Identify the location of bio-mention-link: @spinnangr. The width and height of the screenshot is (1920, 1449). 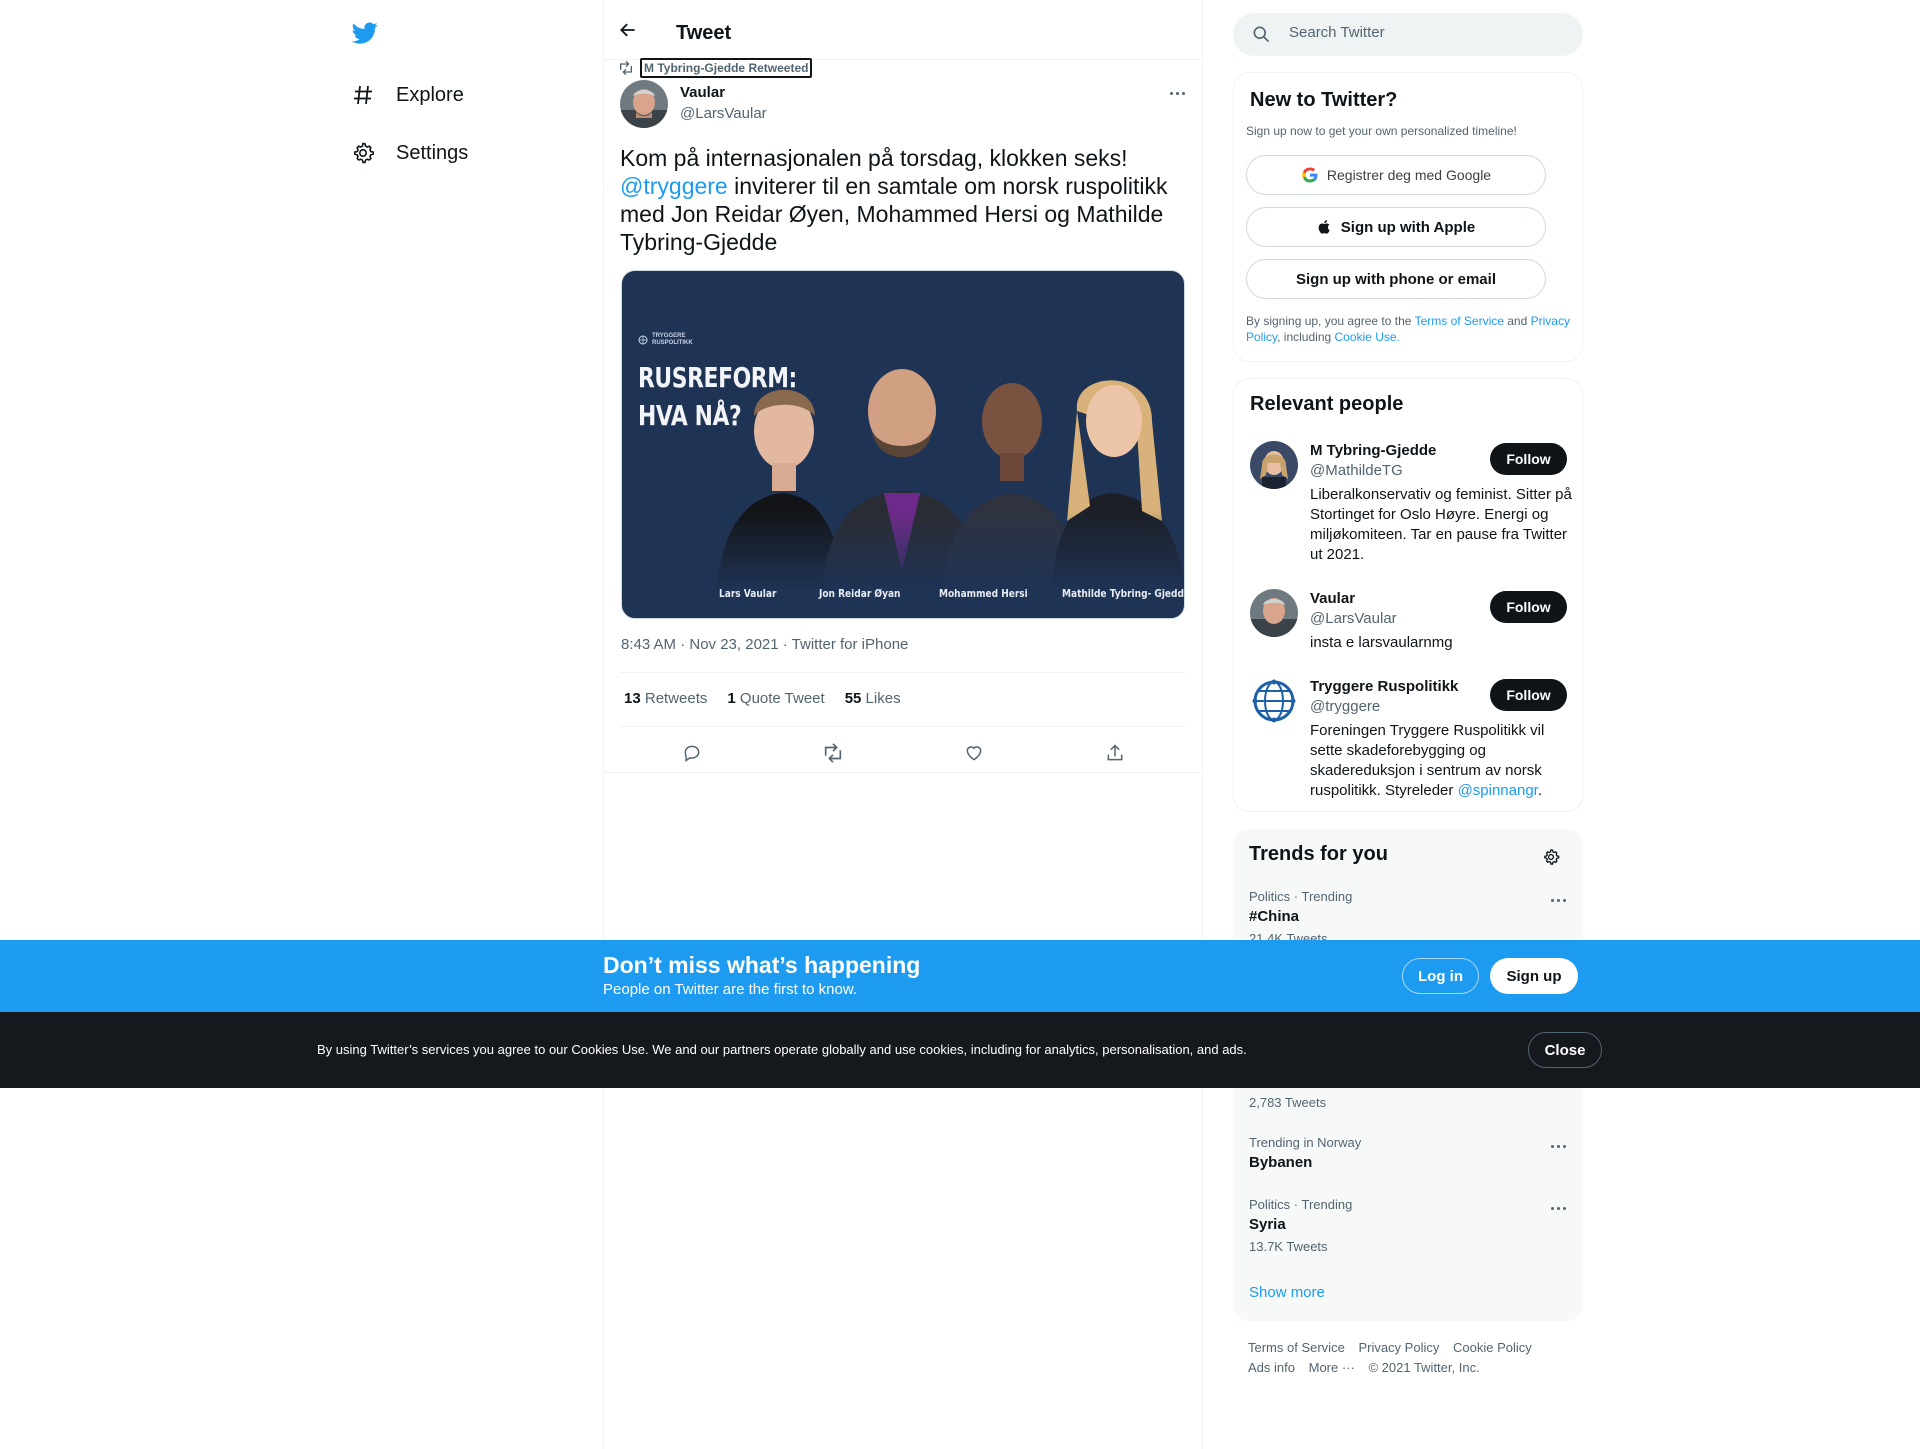
(1498, 790).